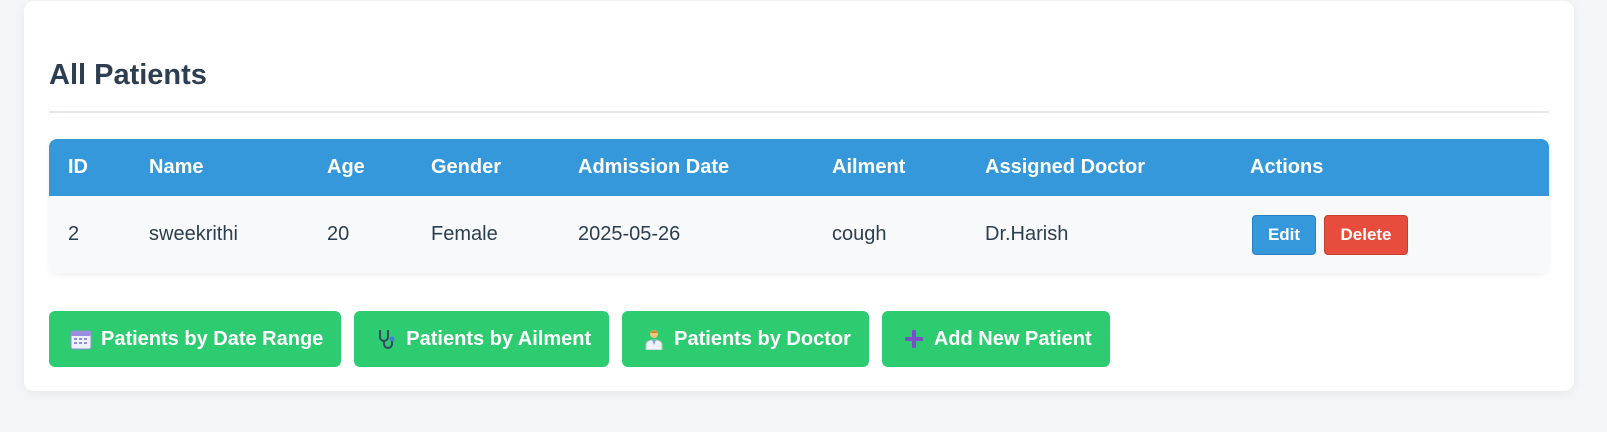 This screenshot has height=432, width=1607. What do you see at coordinates (212, 338) in the screenshot?
I see `patients-by-date-range-label: Patients by Date Range` at bounding box center [212, 338].